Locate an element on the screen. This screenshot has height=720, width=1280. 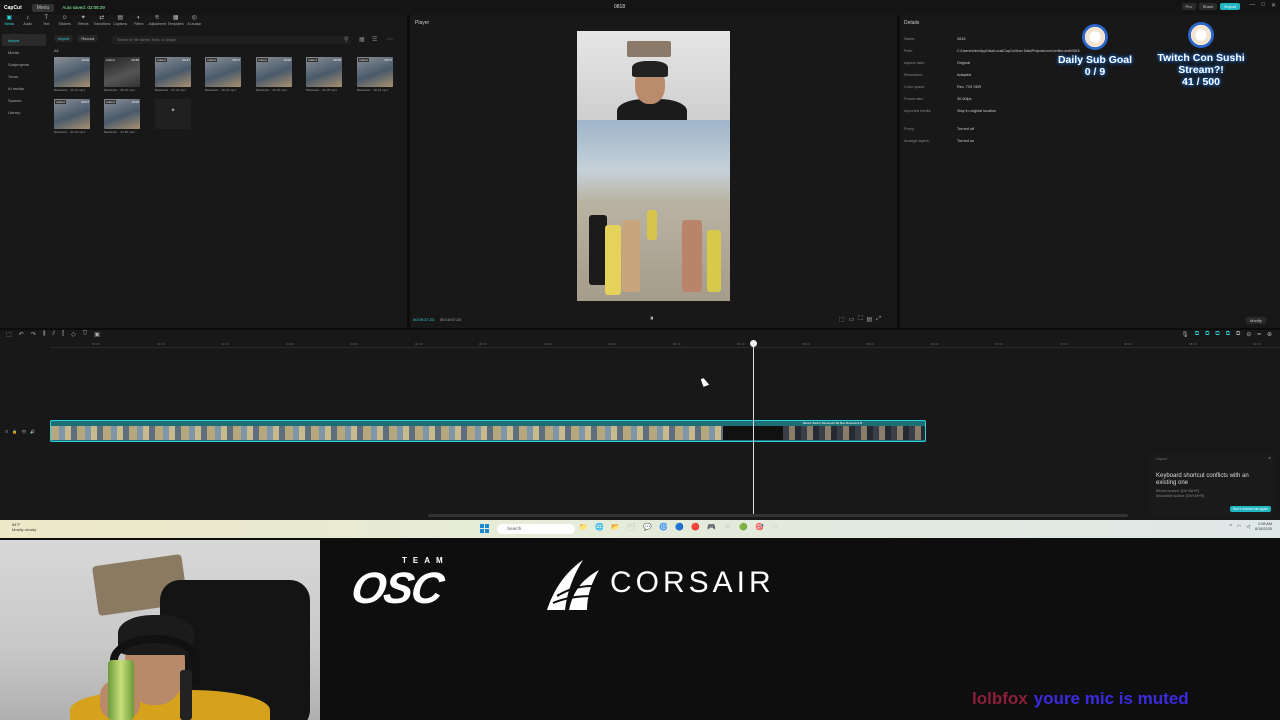
media-thumbnail: 10:00 Backtrack ...15-41.mp4 is located at coordinates (74, 76).